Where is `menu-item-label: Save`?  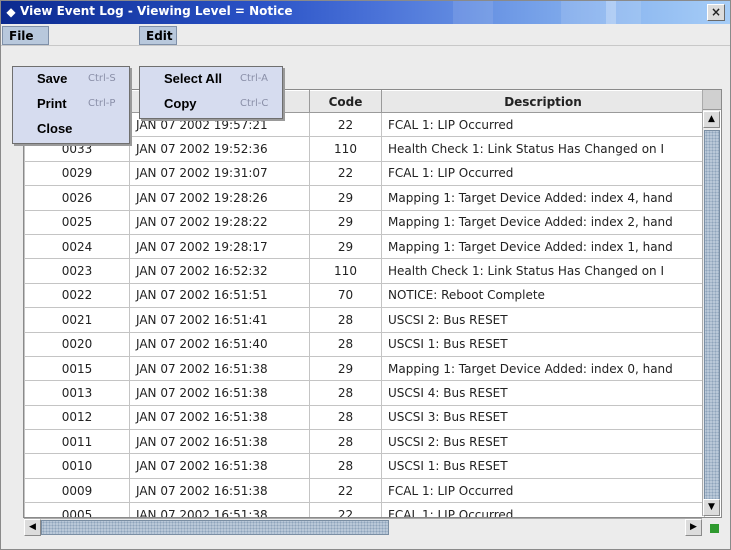 menu-item-label: Save is located at coordinates (52, 78).